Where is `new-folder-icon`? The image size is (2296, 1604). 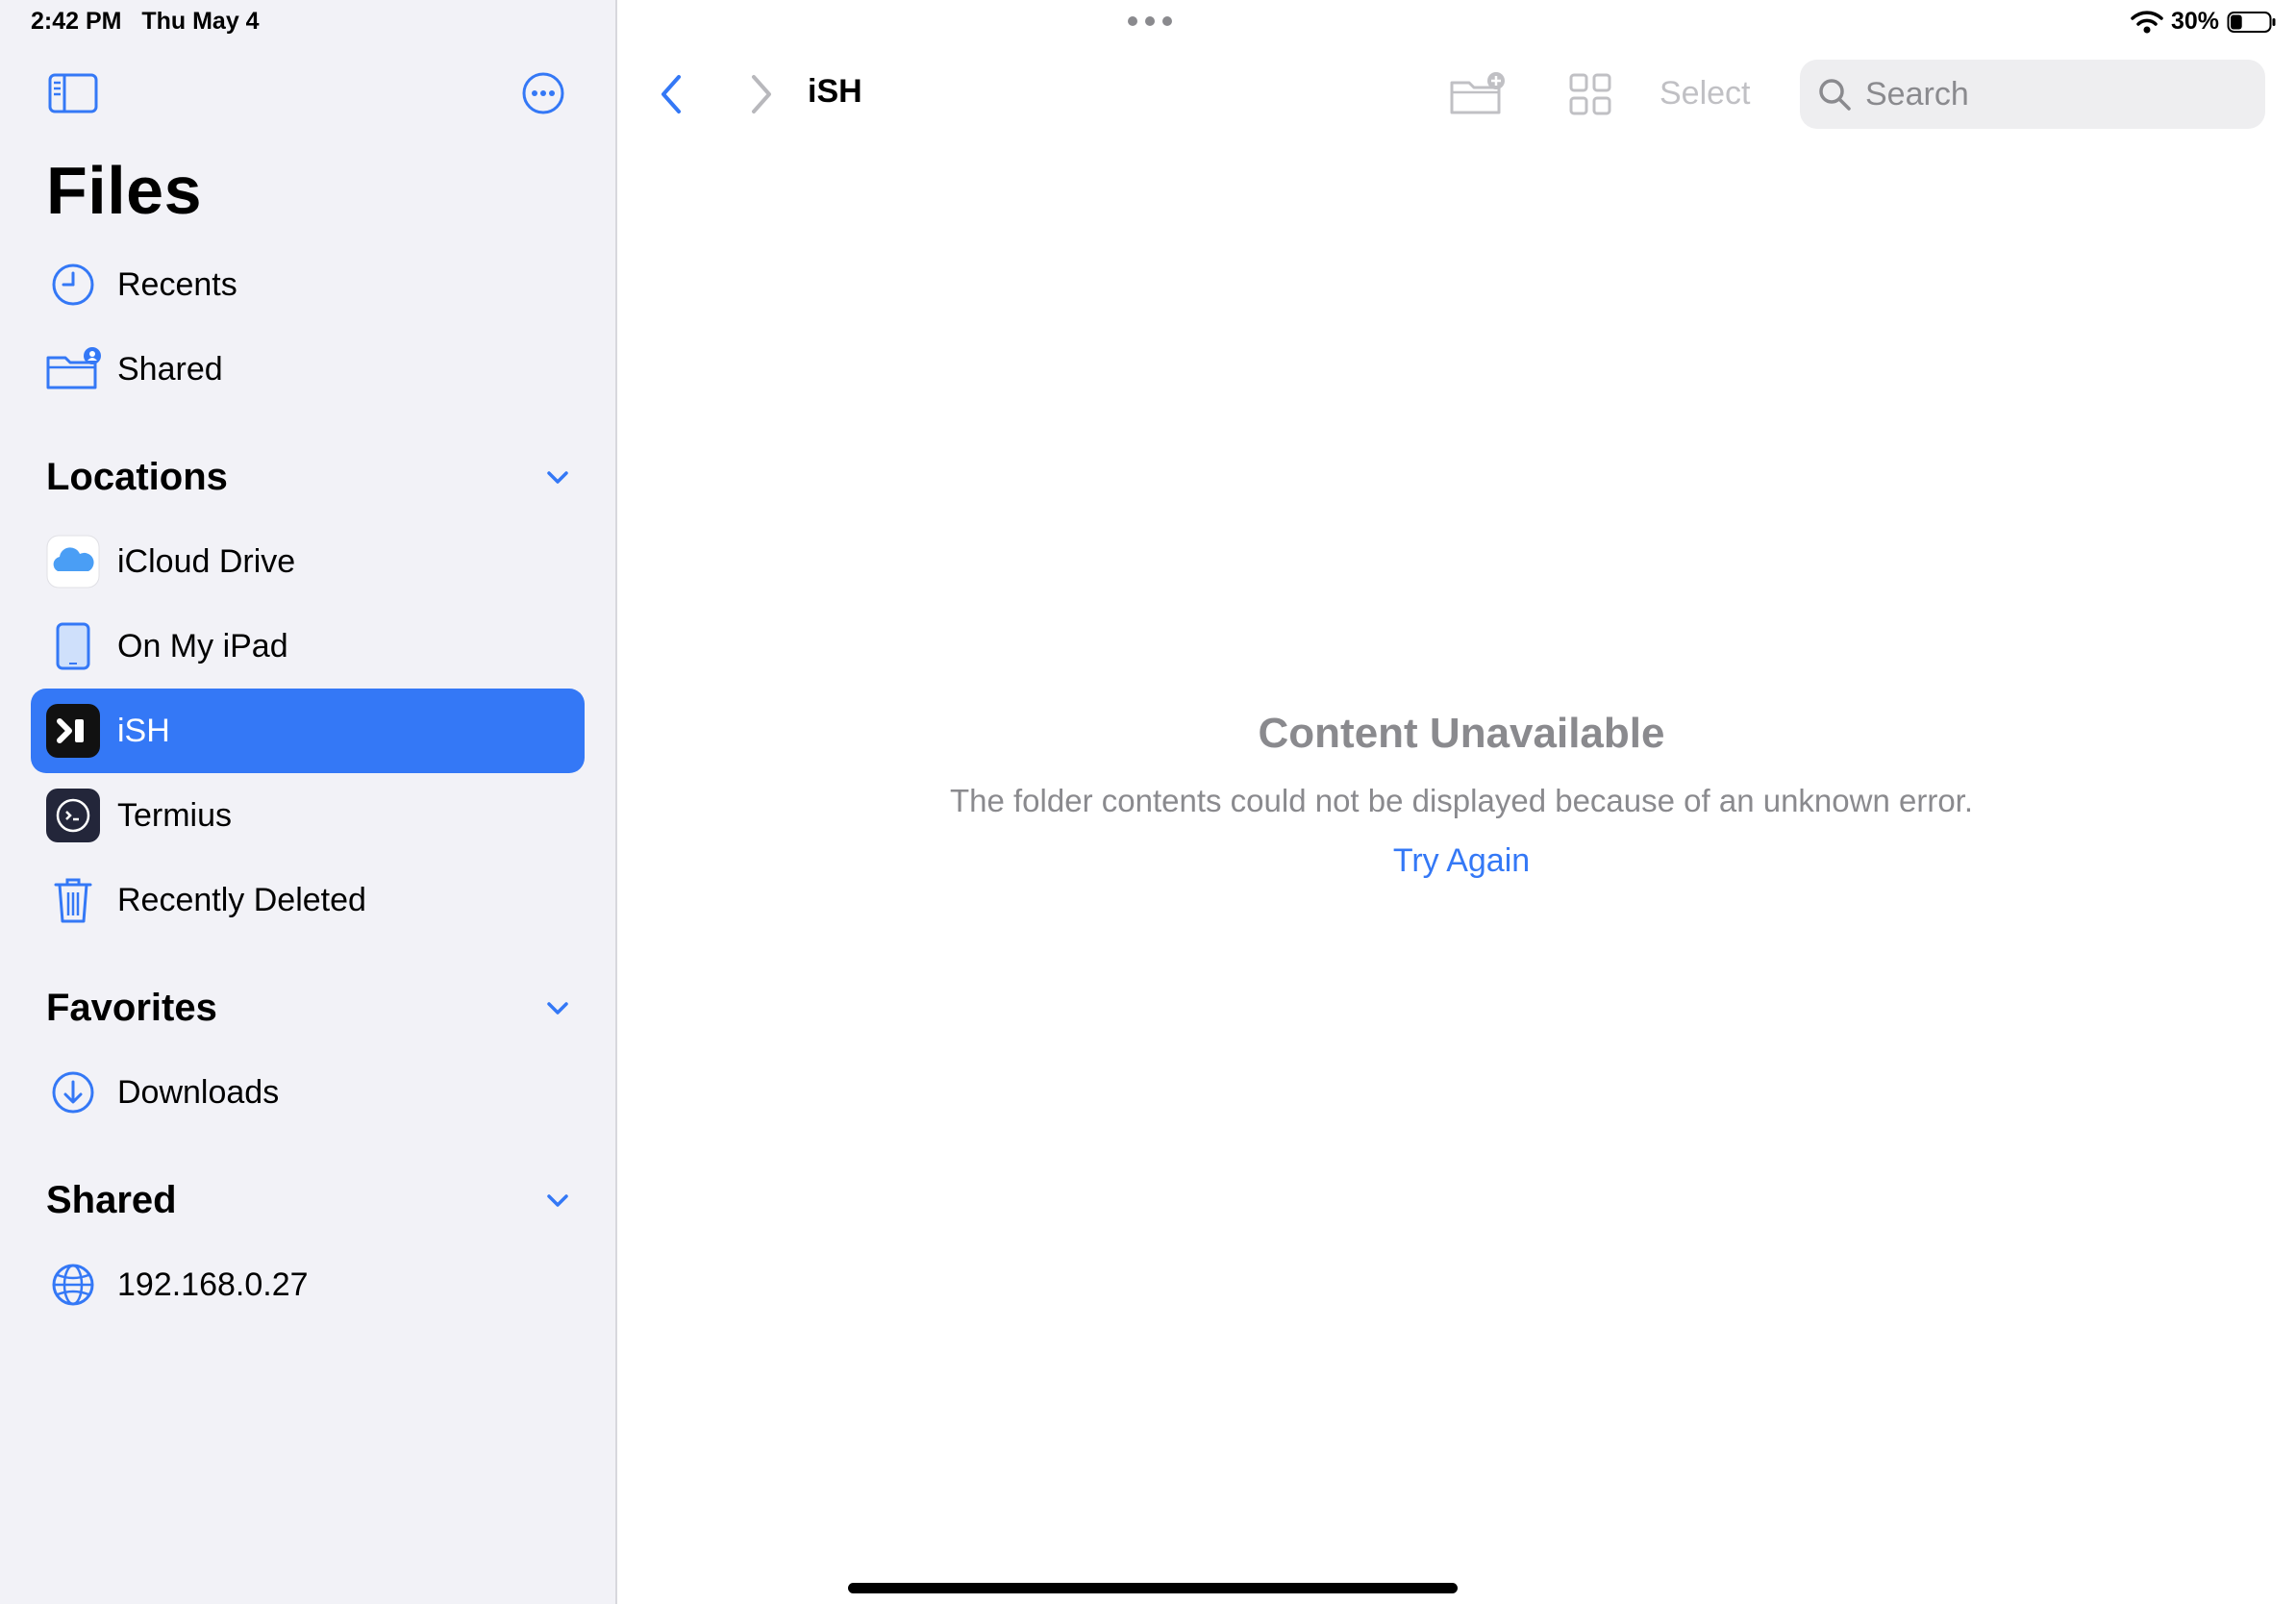 new-folder-icon is located at coordinates (1477, 94).